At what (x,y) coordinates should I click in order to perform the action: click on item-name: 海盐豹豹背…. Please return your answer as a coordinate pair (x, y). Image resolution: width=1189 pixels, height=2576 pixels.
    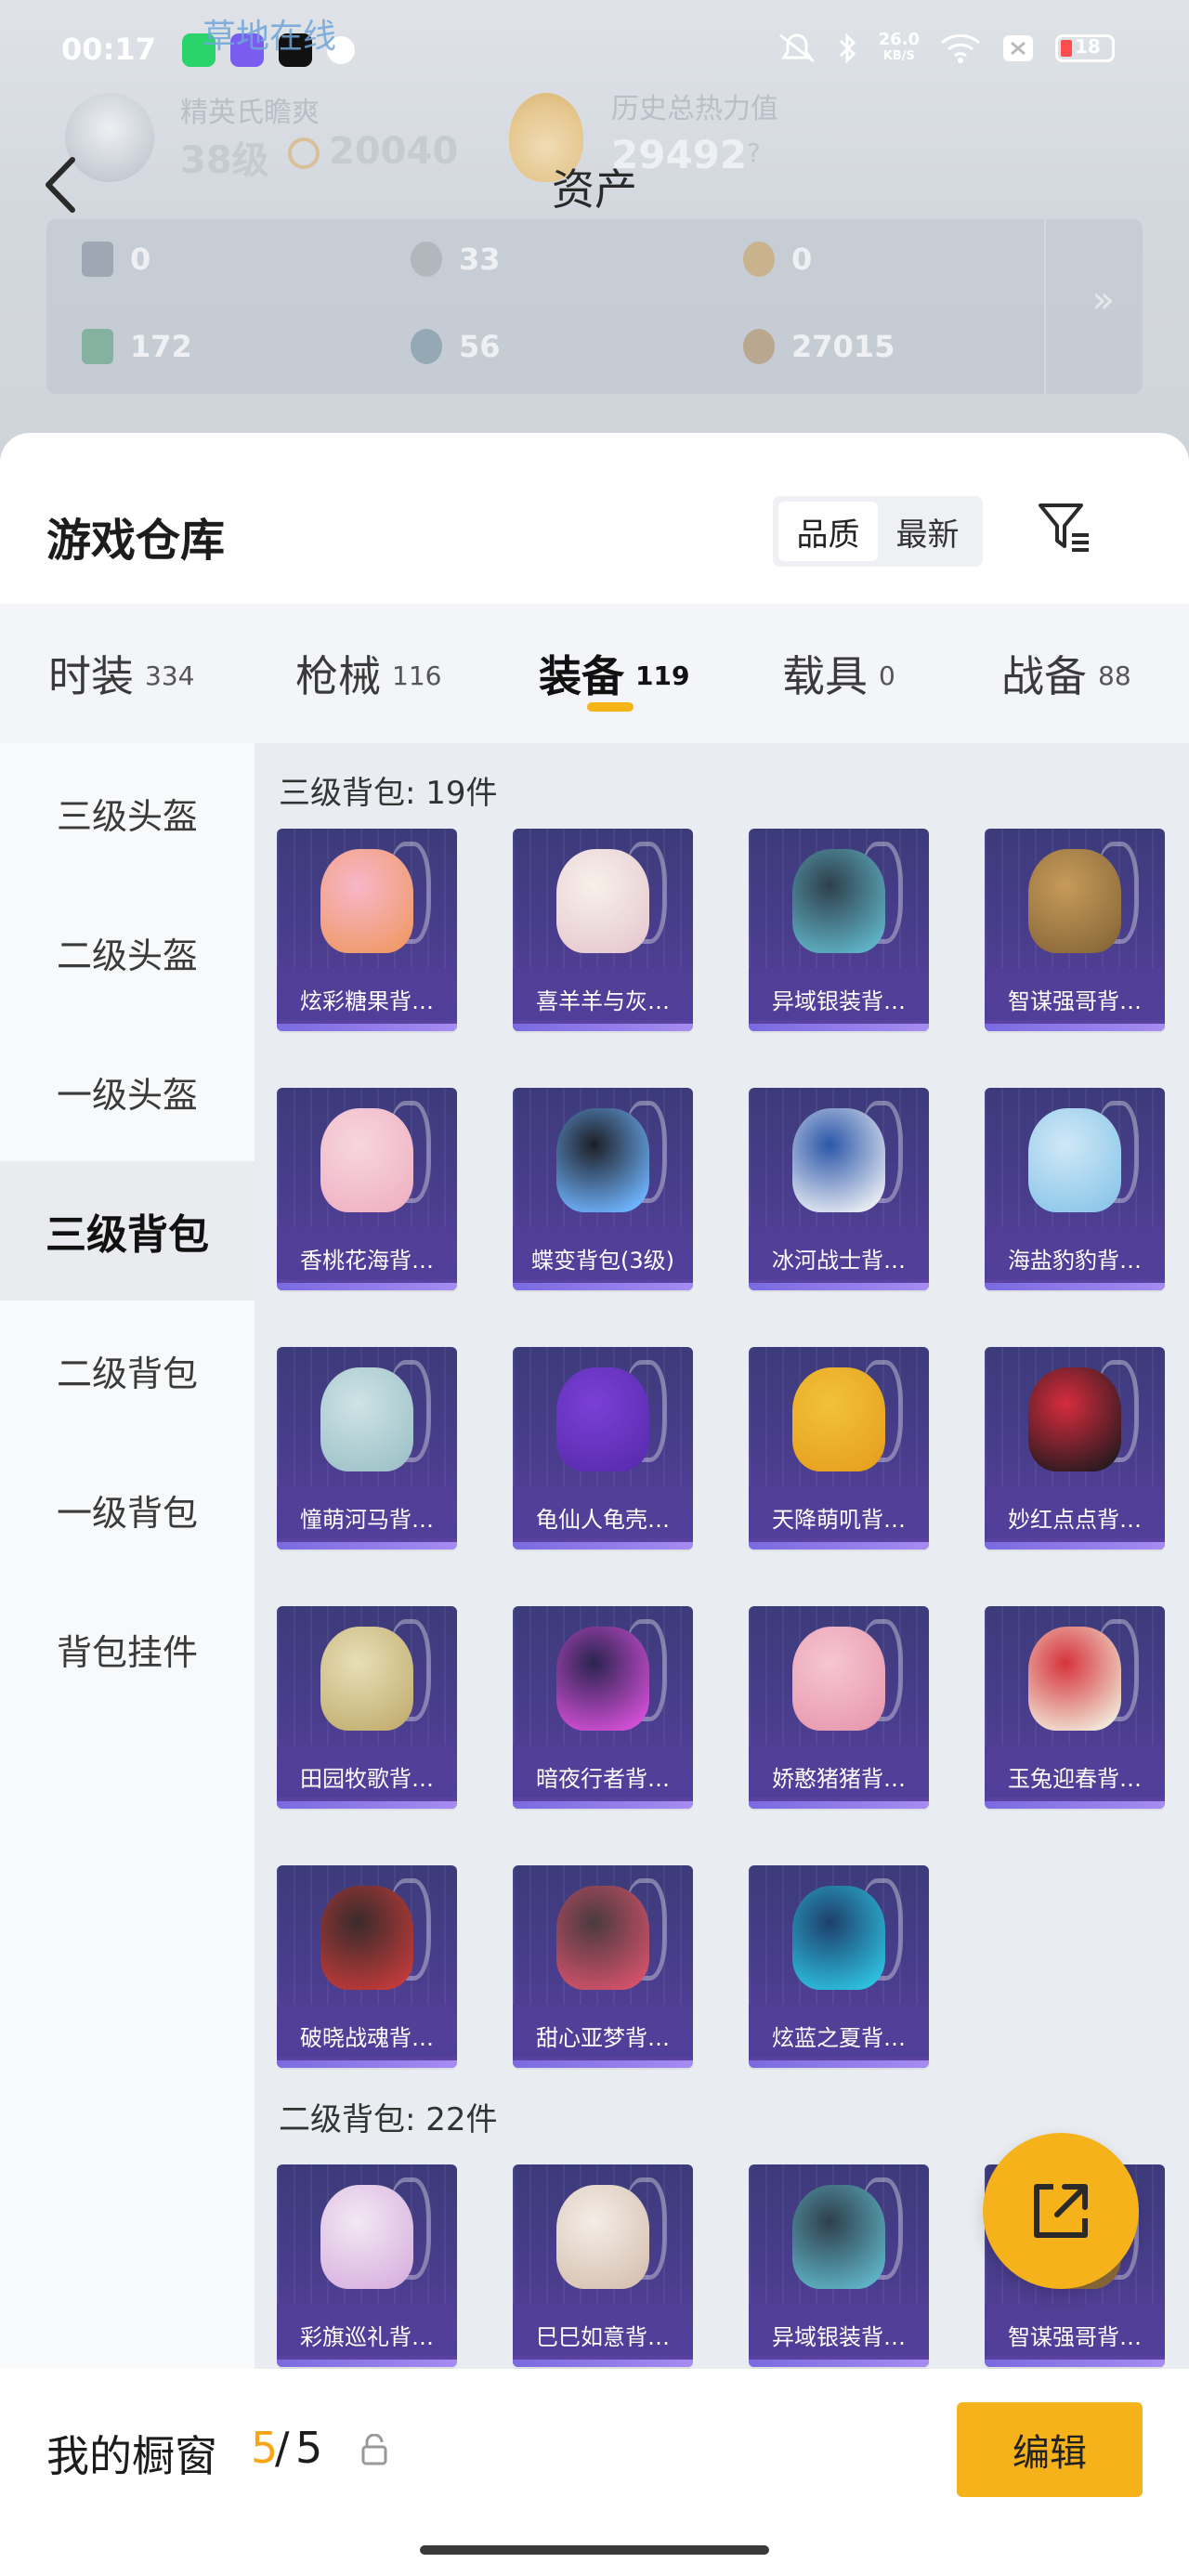
    Looking at the image, I should click on (1075, 1260).